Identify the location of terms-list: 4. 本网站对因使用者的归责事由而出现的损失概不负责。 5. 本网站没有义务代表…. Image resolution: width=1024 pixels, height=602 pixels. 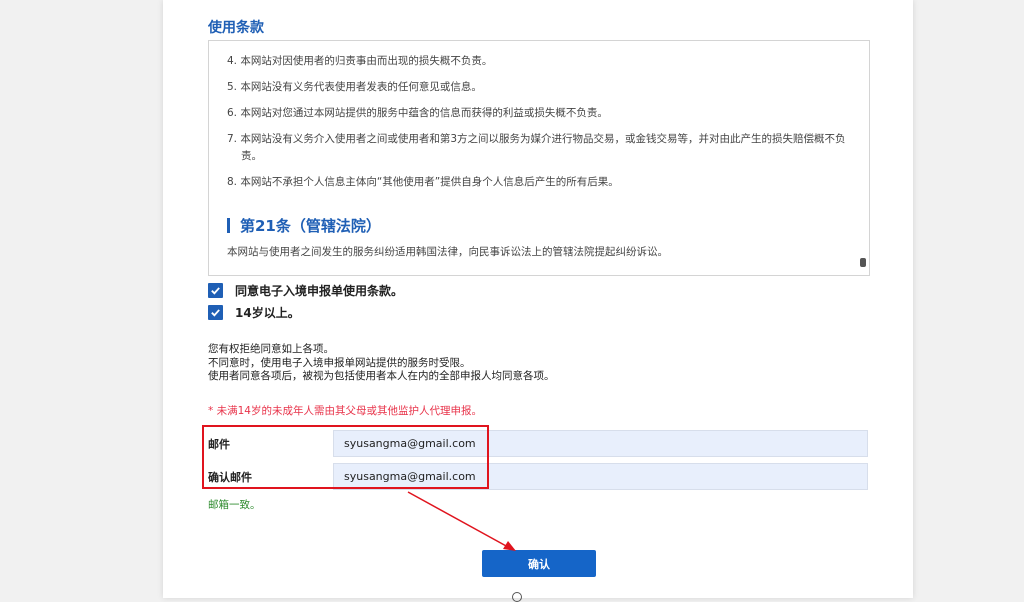
(537, 126).